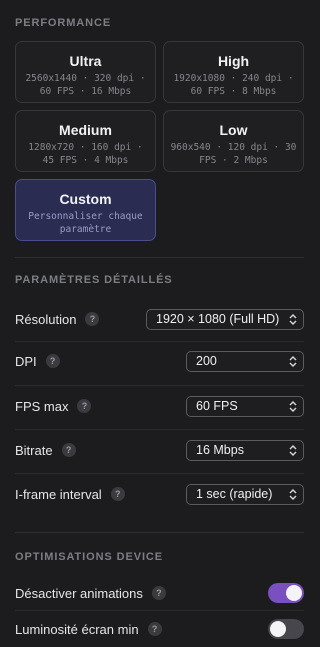 The width and height of the screenshot is (320, 647). Describe the element at coordinates (85, 199) in the screenshot. I see `preset-name: Custom` at that location.